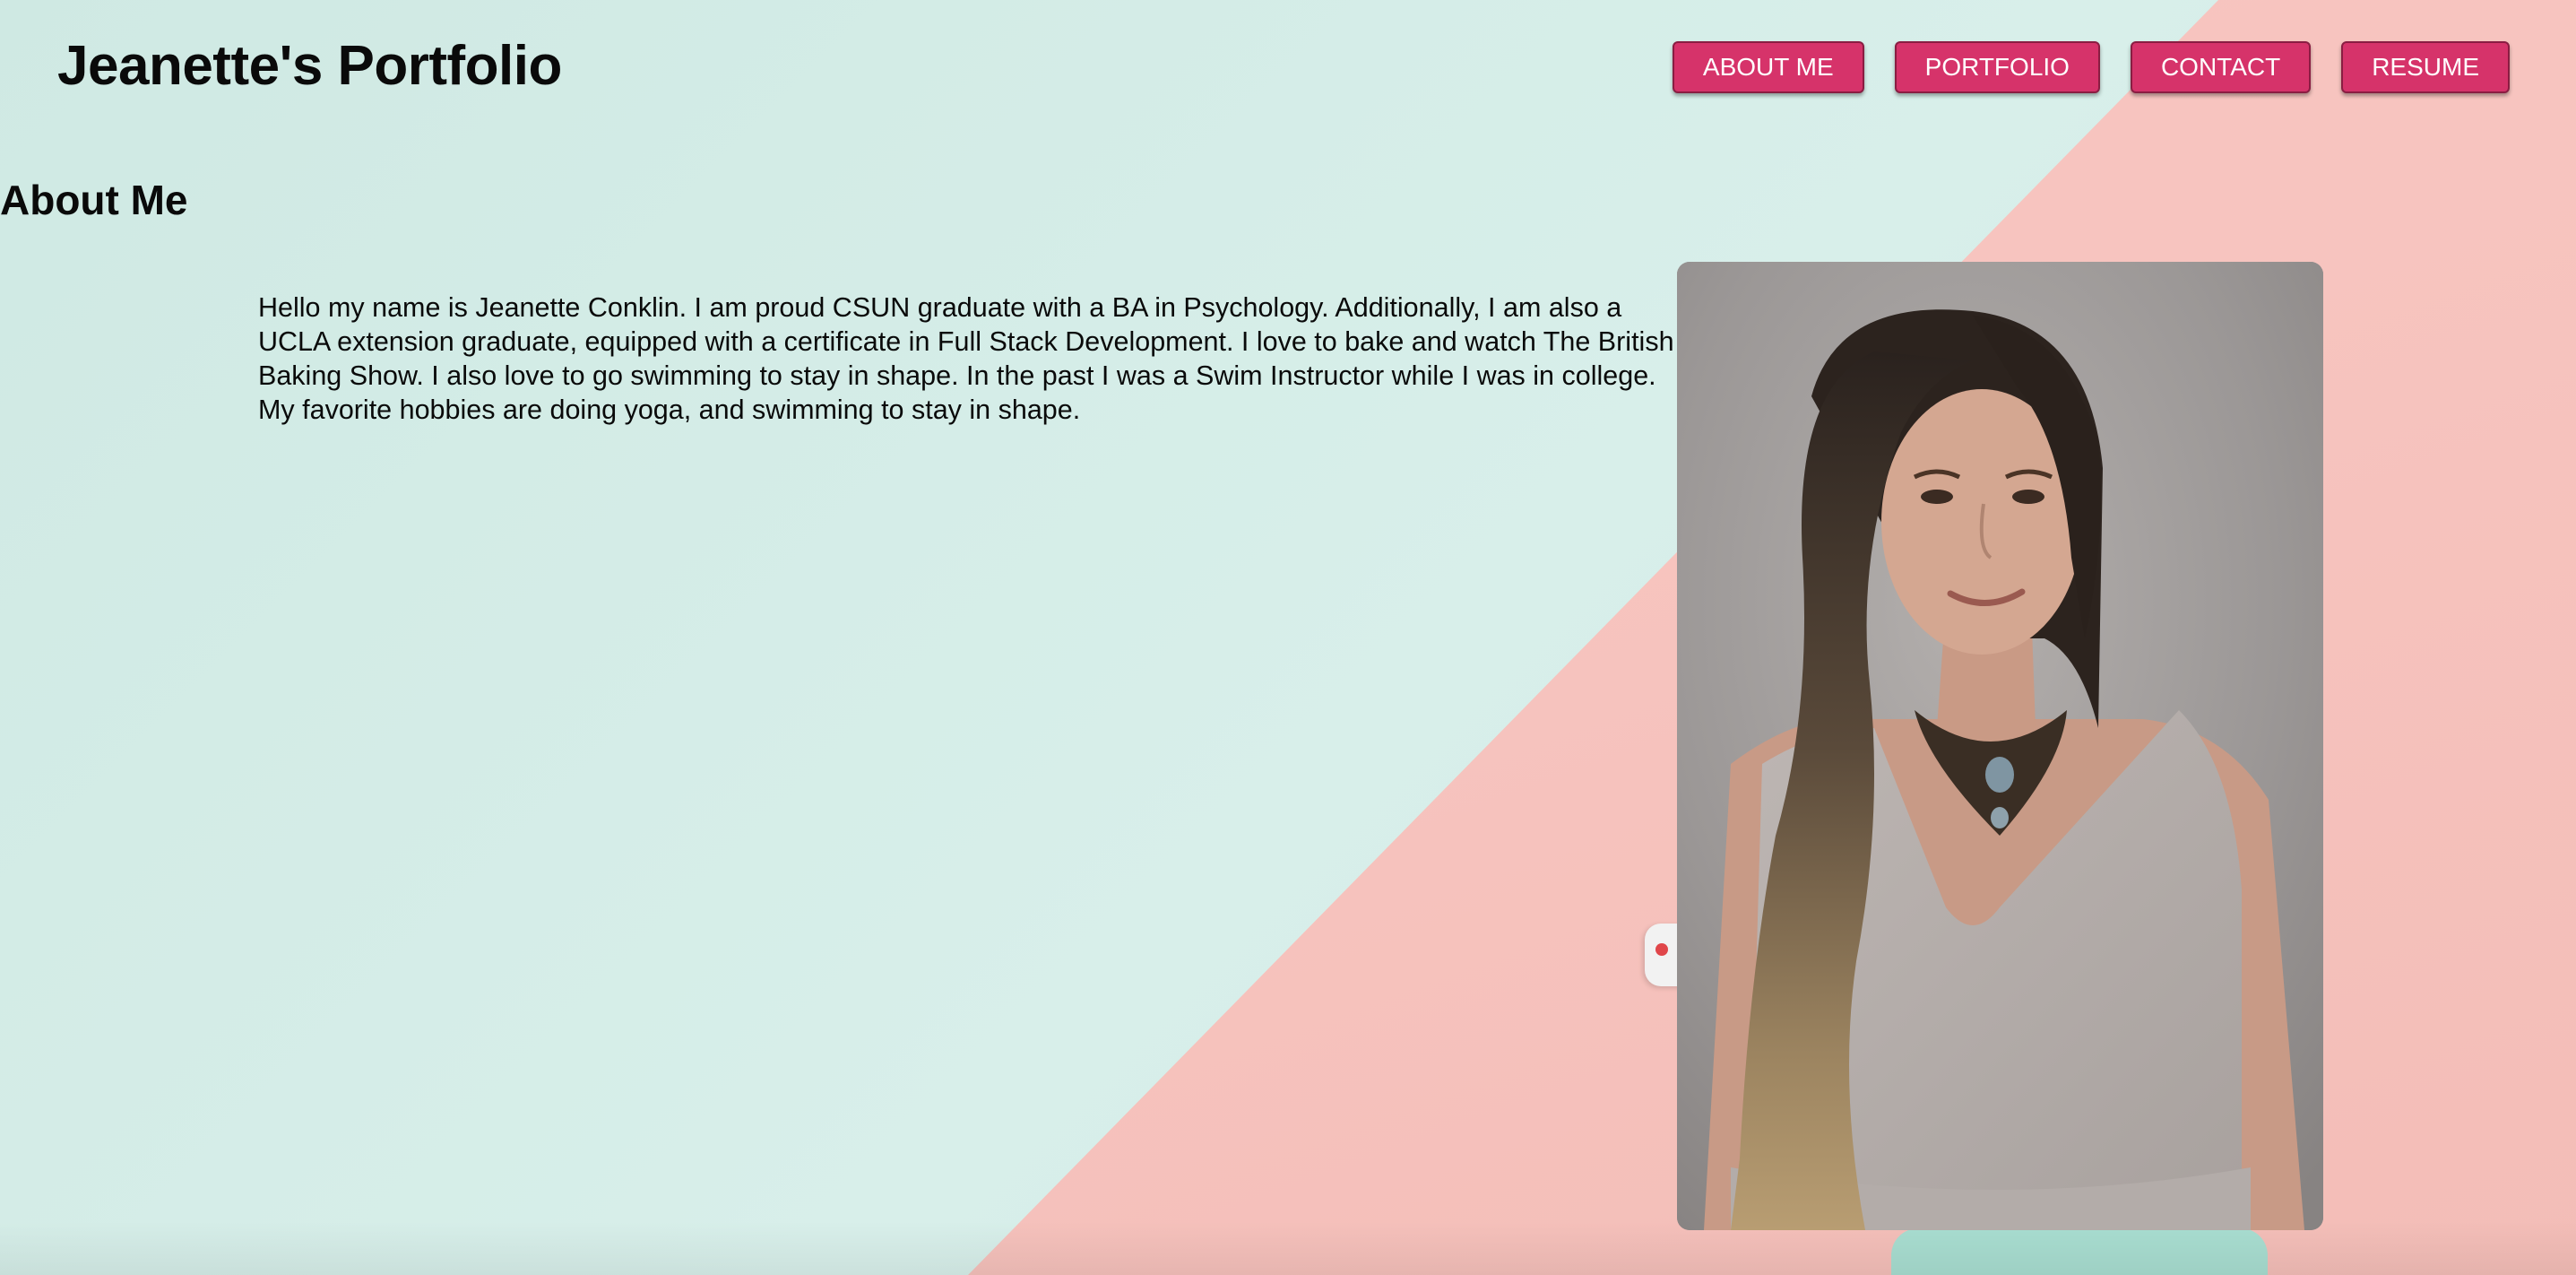 This screenshot has width=2576, height=1275. What do you see at coordinates (1768, 67) in the screenshot?
I see `nav-about-me-button: ABOUT ME` at bounding box center [1768, 67].